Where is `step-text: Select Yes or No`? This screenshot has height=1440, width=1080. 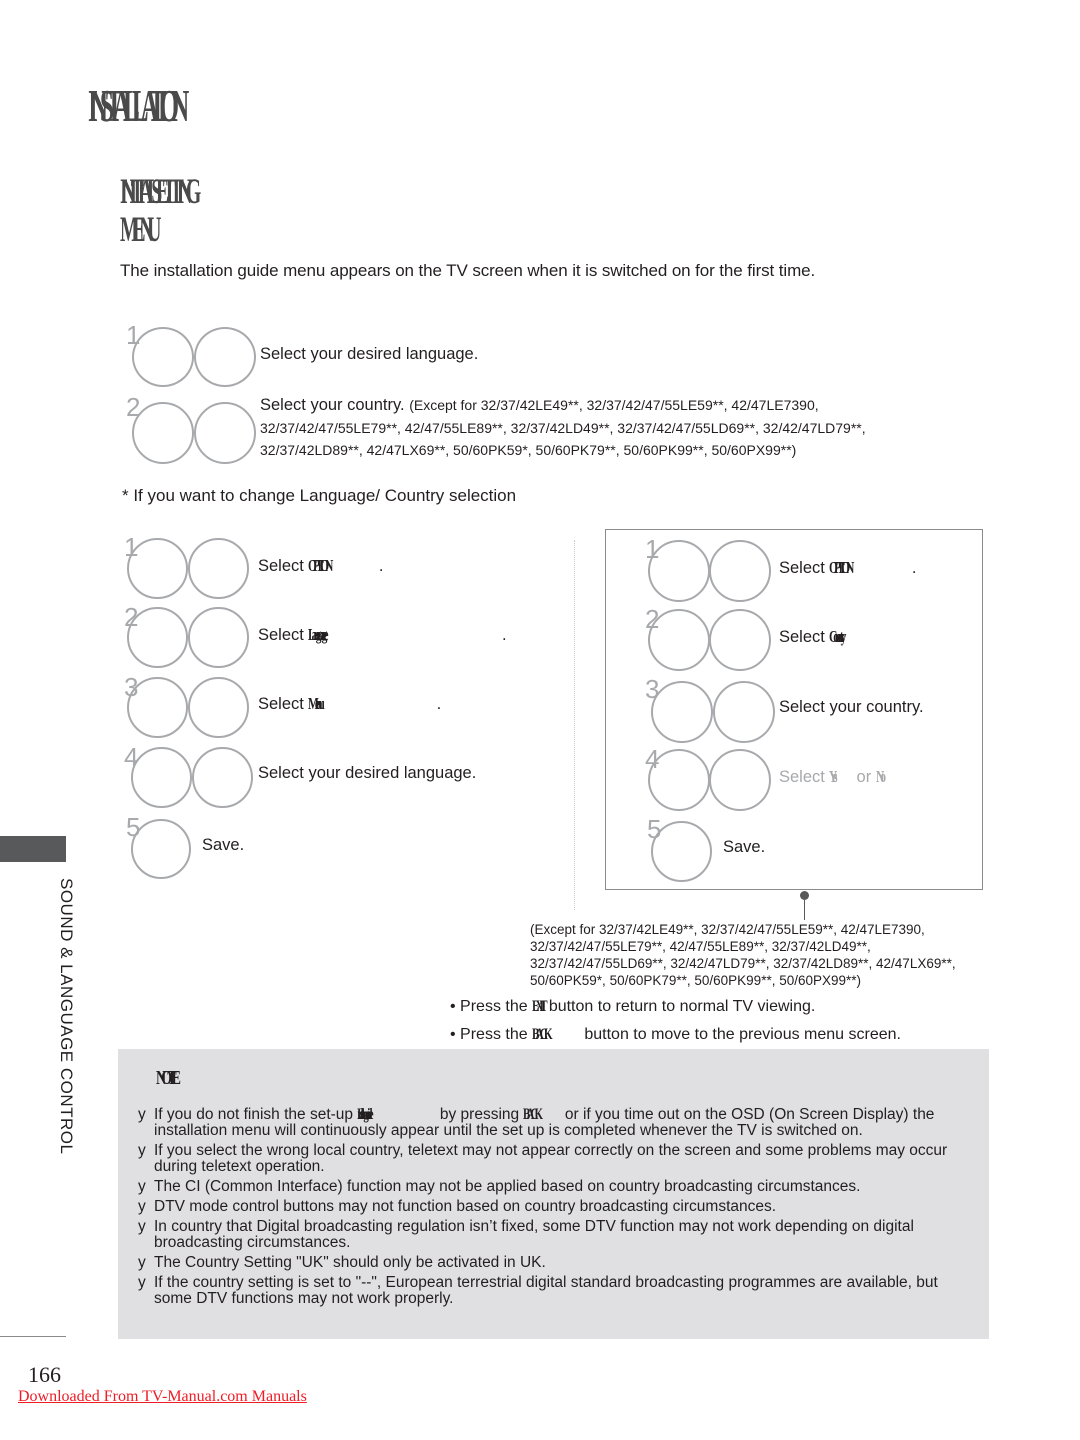
step-text: Select Yes or No is located at coordinates (832, 776).